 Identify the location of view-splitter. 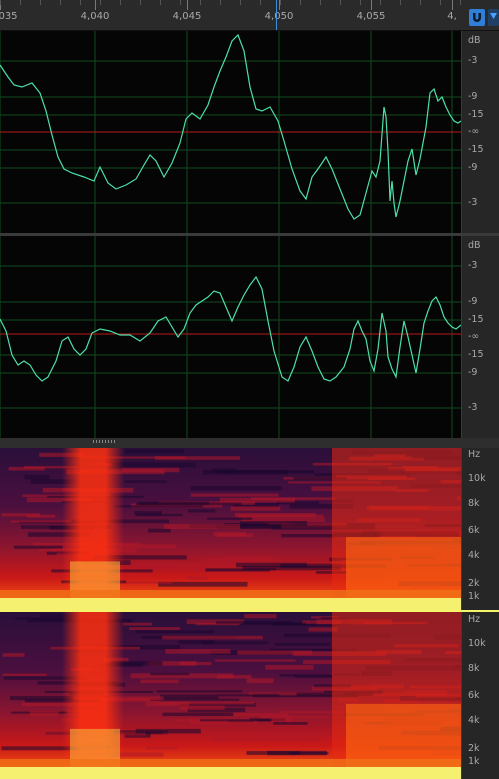
(249, 443).